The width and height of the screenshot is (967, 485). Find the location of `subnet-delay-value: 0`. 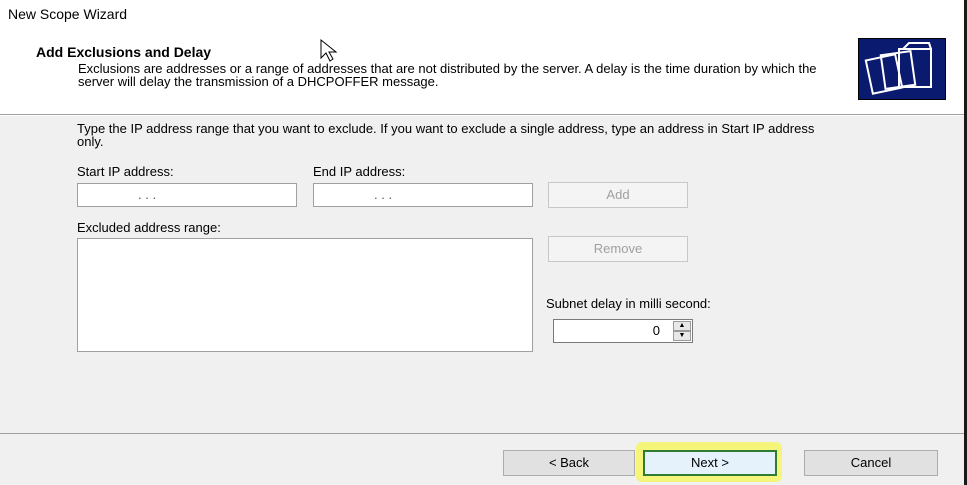

subnet-delay-value: 0 is located at coordinates (656, 330).